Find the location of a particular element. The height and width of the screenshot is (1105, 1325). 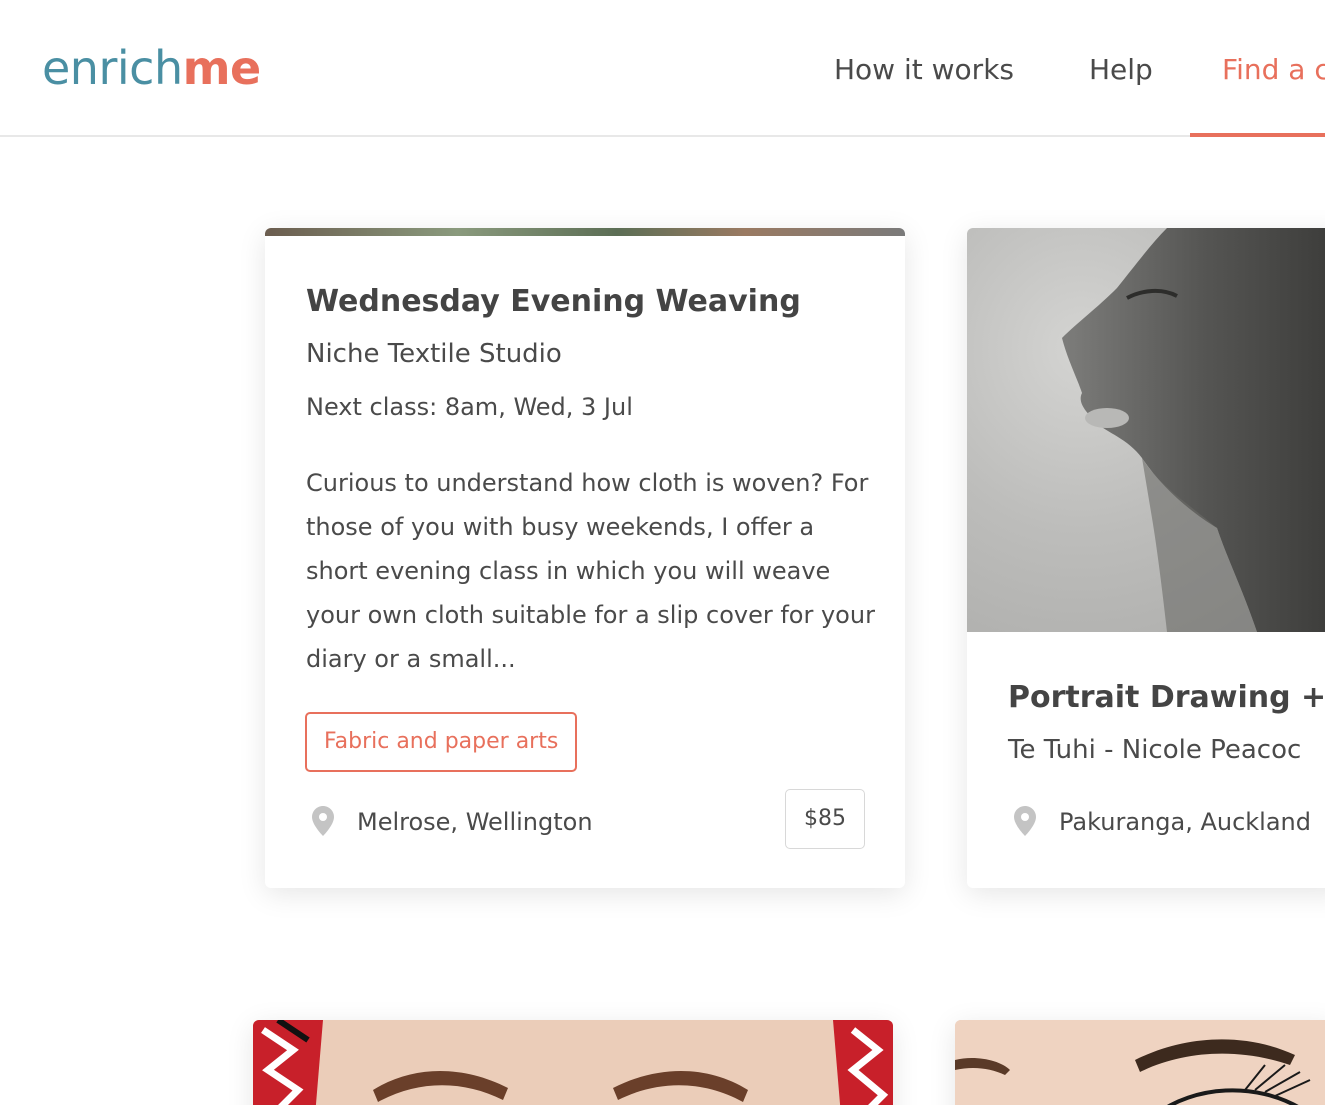

logo-text-enrich: enrich is located at coordinates (112, 68).